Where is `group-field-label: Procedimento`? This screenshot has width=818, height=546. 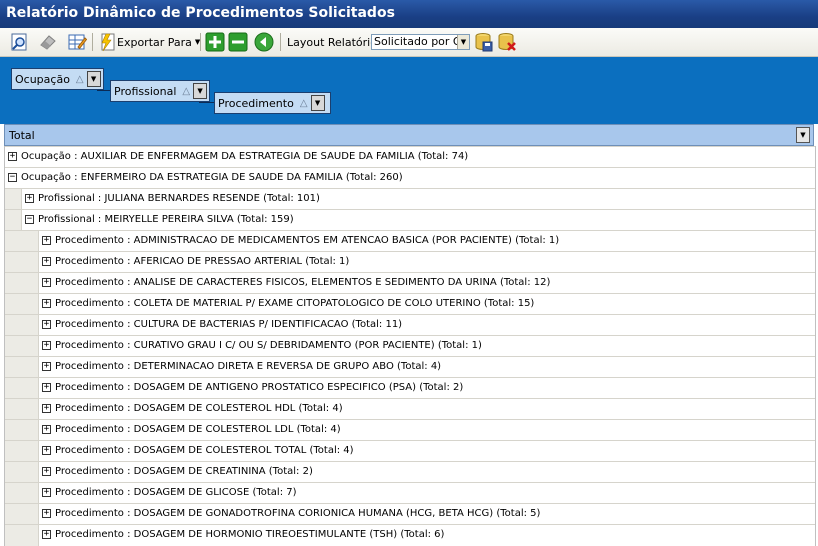
group-field-label: Procedimento is located at coordinates (256, 103).